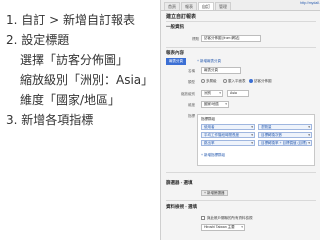 The width and height of the screenshot is (320, 240). I want to click on tab-custom: 自訂, so click(206, 6).